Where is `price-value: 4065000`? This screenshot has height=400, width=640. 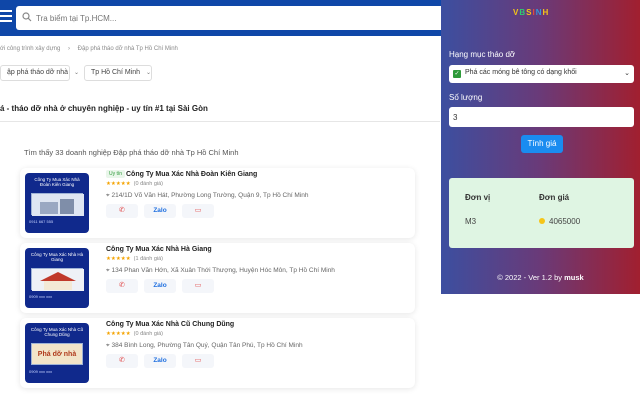
price-value: 4065000 is located at coordinates (565, 221).